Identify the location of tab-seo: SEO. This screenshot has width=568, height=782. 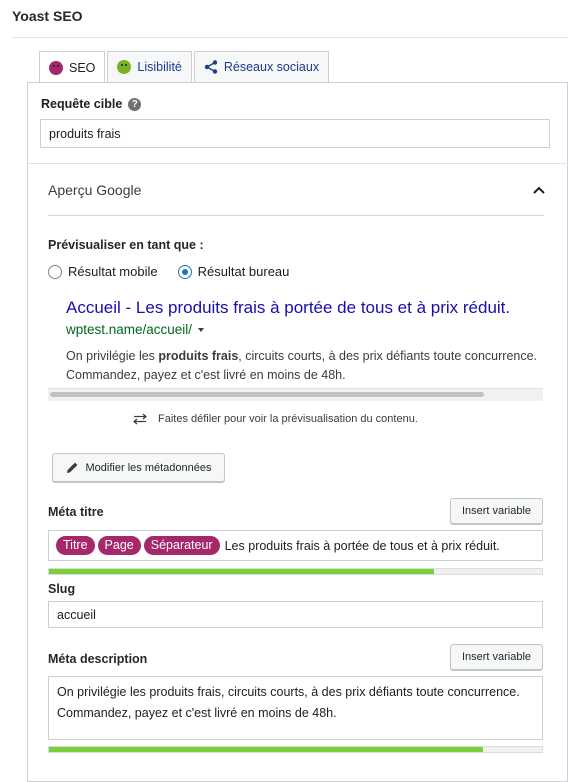
(72, 67).